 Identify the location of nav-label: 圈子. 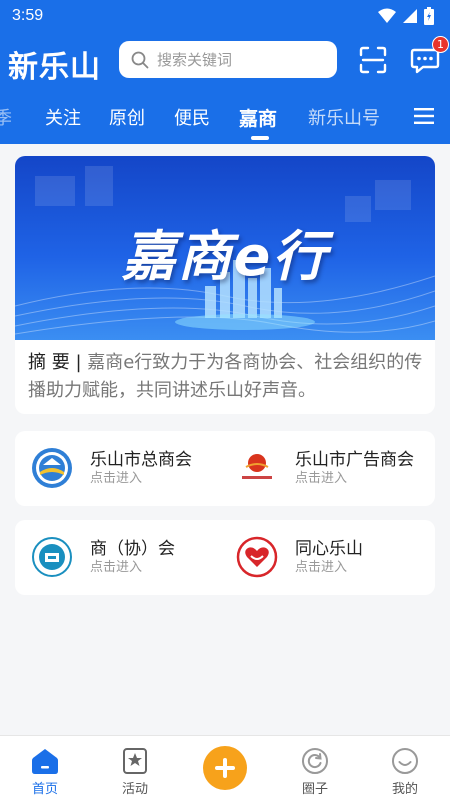
(314, 789).